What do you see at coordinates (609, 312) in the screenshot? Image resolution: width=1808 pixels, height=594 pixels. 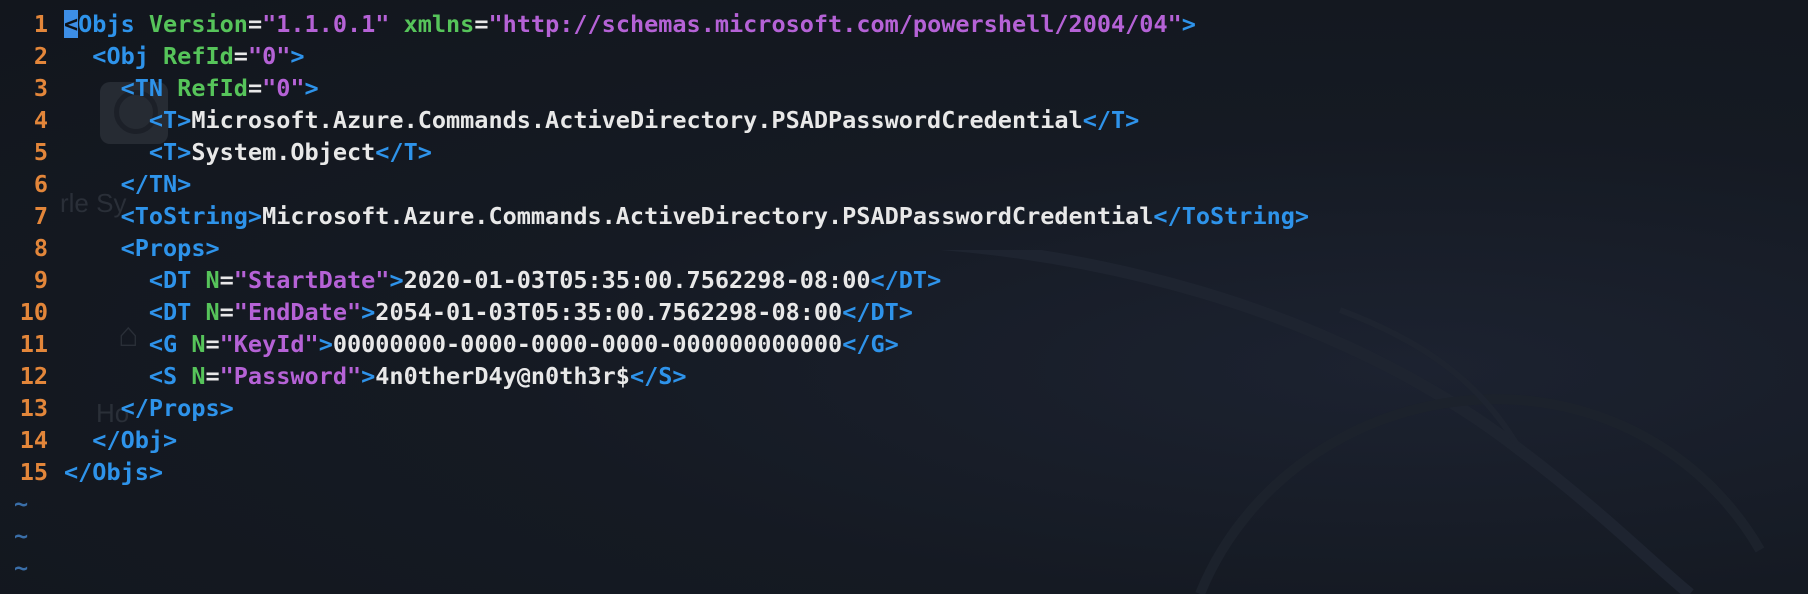 I see `code-token: 2054-01-03T05:35:00.7562298-08:00` at bounding box center [609, 312].